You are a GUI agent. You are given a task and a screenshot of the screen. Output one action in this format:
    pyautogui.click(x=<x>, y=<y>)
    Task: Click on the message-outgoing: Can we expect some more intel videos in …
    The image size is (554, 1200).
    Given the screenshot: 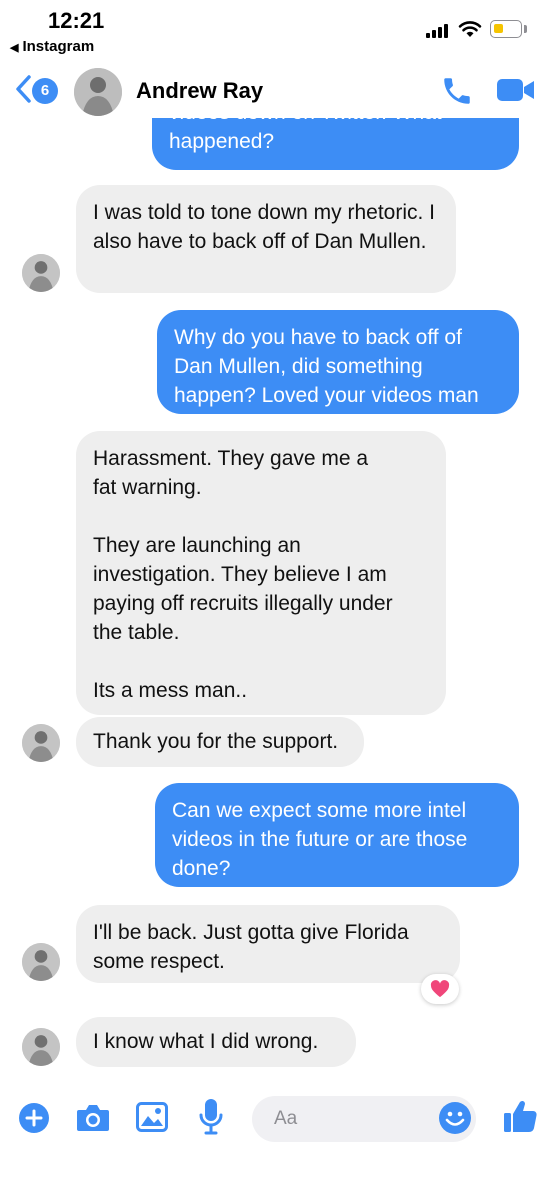 What is the action you would take?
    pyautogui.click(x=337, y=835)
    